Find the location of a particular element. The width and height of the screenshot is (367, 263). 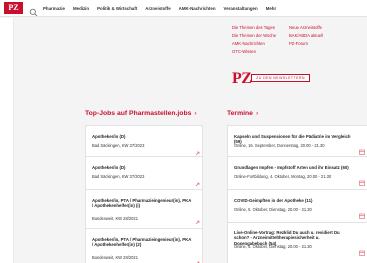

event-title: COVID-Geimpften in der Apotheke (11) is located at coordinates (273, 200).